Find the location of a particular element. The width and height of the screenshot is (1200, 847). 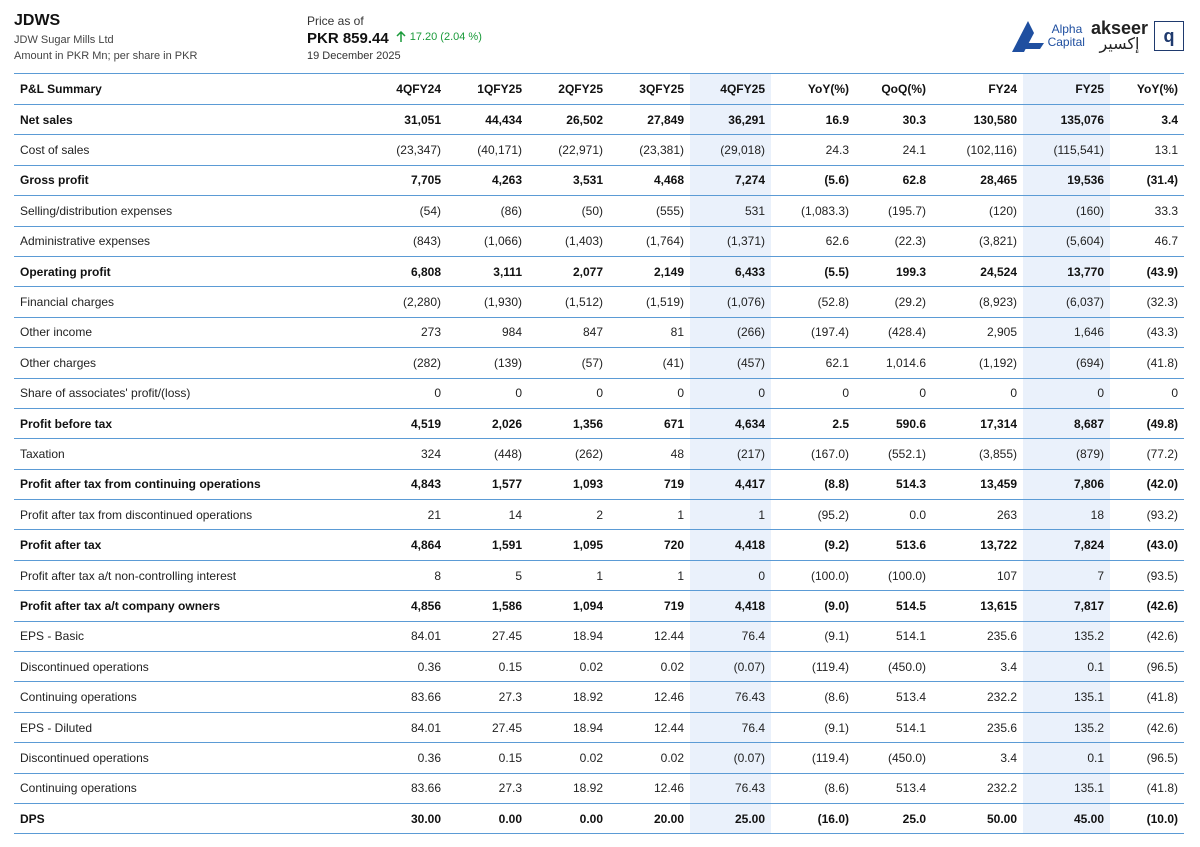

table-cell: 1,356 is located at coordinates (587, 423).